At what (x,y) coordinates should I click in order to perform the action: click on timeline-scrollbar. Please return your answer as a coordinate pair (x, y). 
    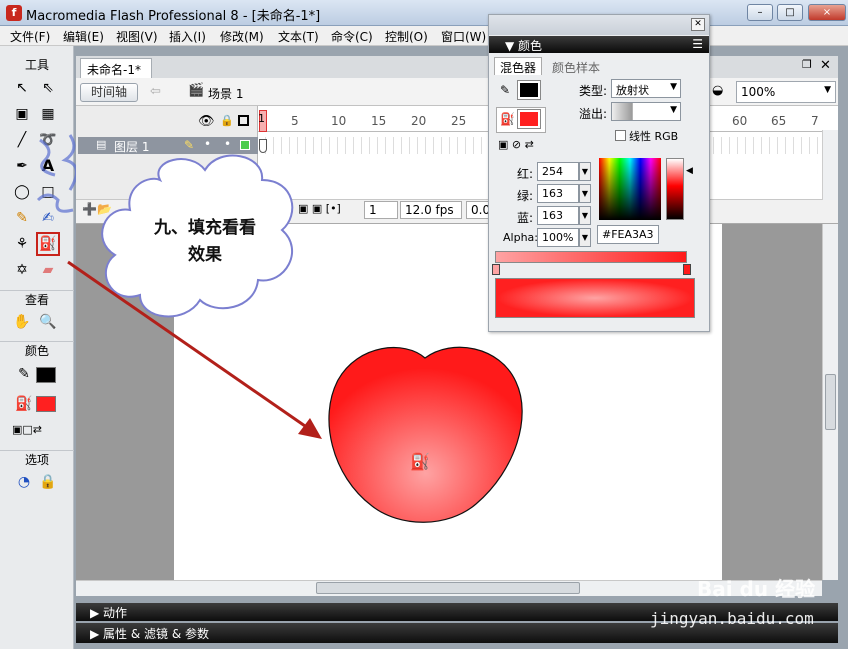
    Looking at the image, I should click on (830, 165).